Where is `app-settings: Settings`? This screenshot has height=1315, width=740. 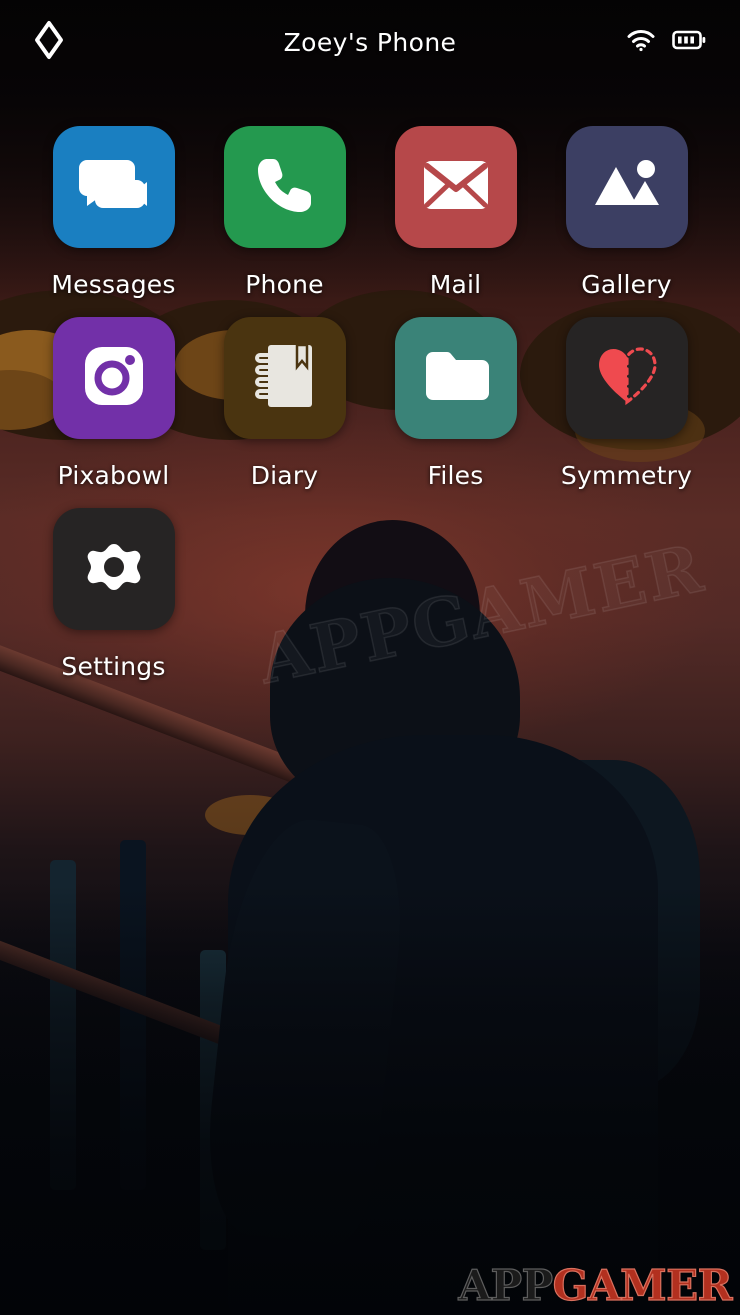 app-settings: Settings is located at coordinates (113, 594).